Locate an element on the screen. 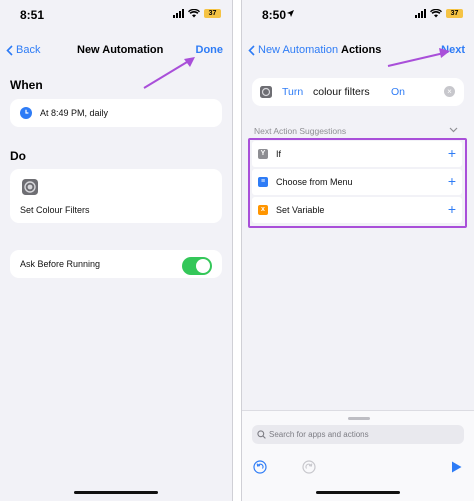  location-arrow-icon is located at coordinates (290, 13).